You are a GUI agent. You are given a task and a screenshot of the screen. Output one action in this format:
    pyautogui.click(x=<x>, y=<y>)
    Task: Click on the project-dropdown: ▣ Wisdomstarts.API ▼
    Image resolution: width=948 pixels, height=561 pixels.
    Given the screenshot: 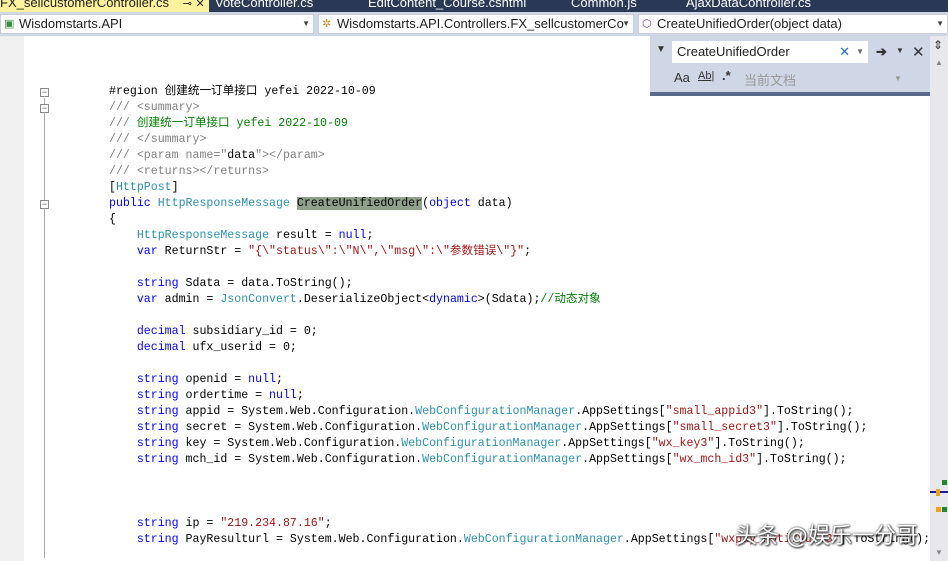 What is the action you would take?
    pyautogui.click(x=157, y=24)
    